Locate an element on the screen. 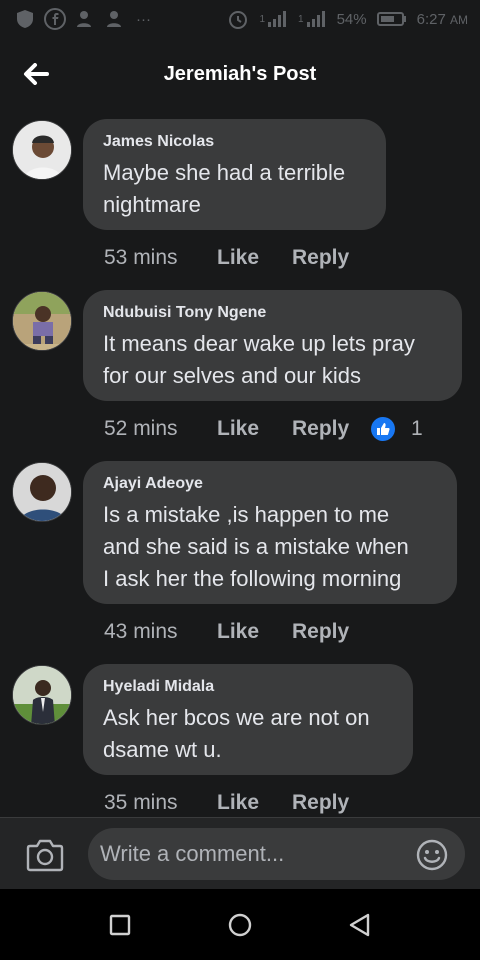 Image resolution: width=480 pixels, height=960 pixels. signal-icon-2: 1 is located at coordinates (312, 19).